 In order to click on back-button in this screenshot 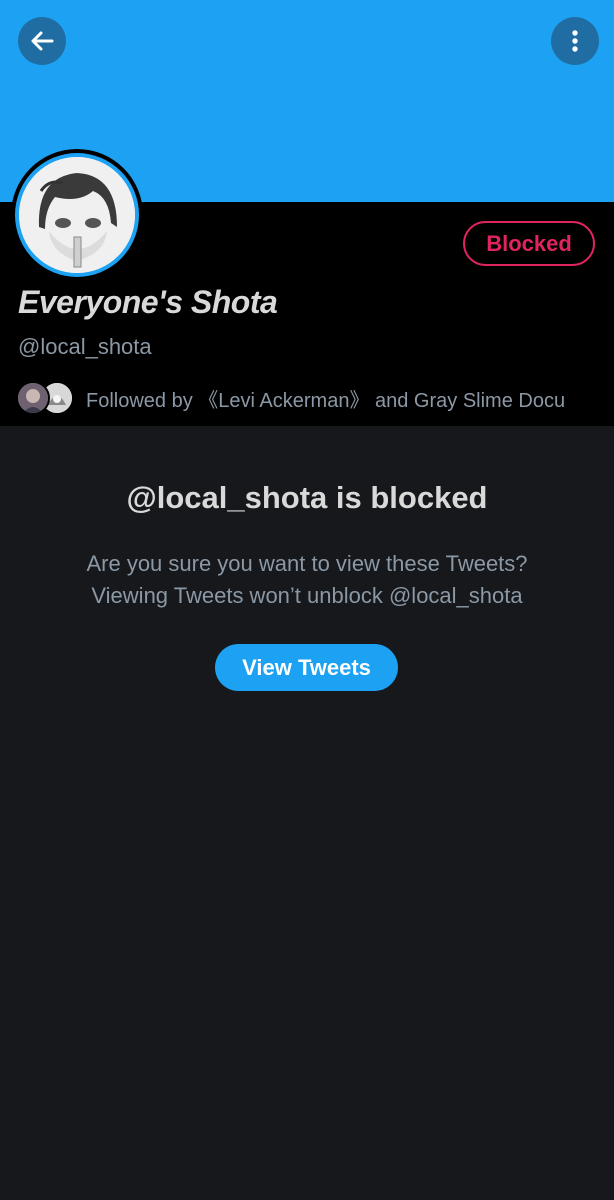, I will do `click(42, 41)`.